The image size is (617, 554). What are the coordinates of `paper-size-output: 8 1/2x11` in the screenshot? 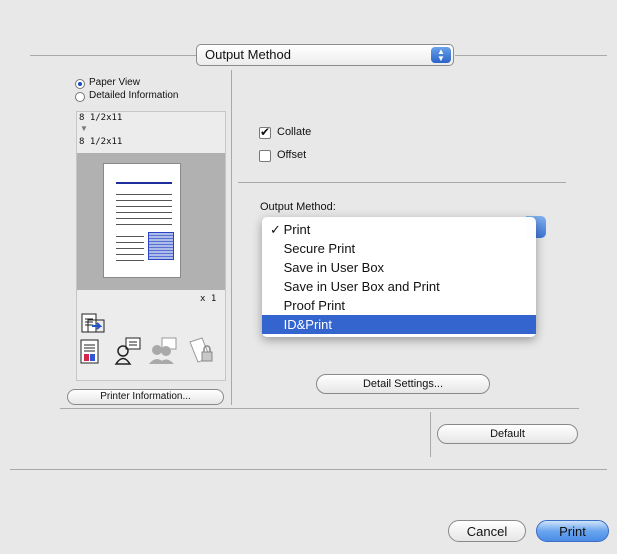 It's located at (101, 142).